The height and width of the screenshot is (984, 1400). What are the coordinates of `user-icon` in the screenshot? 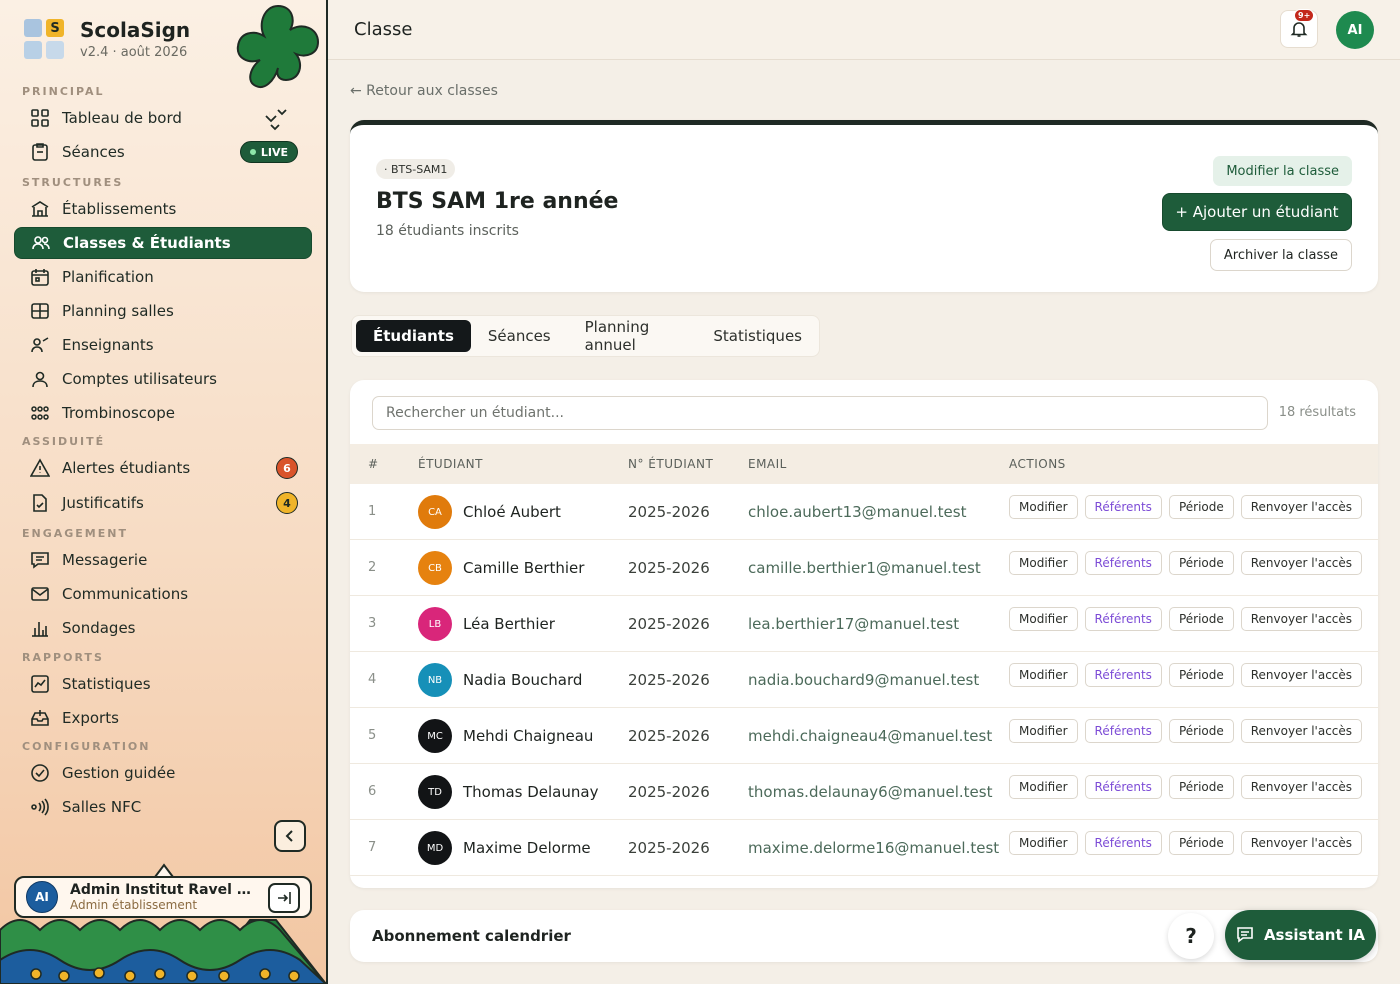 It's located at (40, 379).